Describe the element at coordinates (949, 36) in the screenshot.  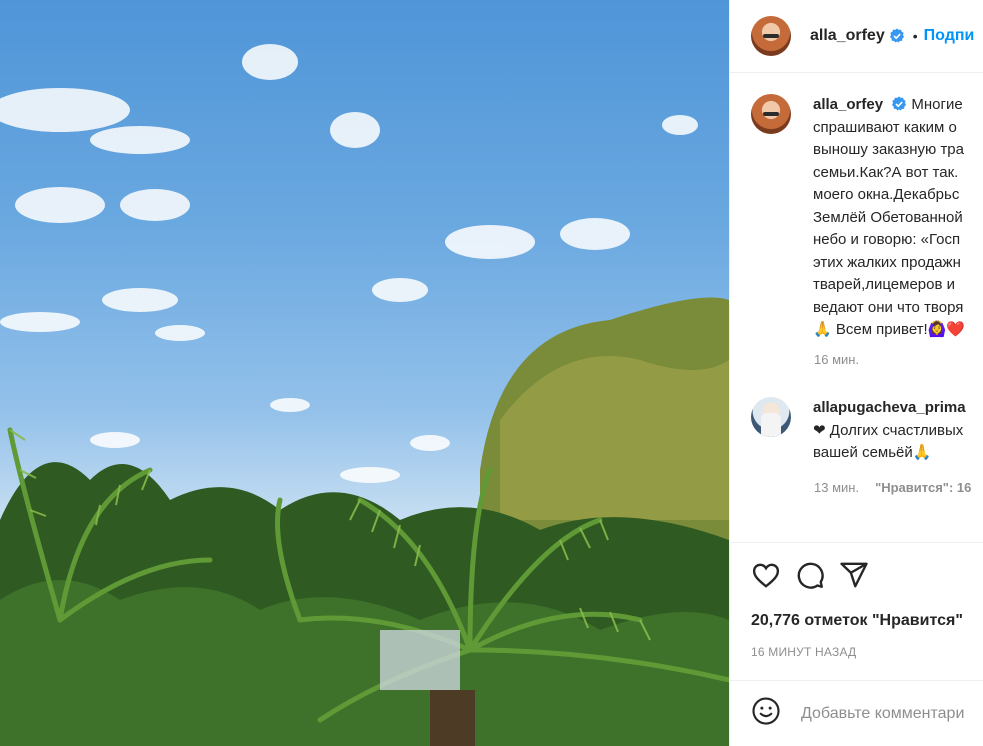
I see `follow-button: Подпи` at that location.